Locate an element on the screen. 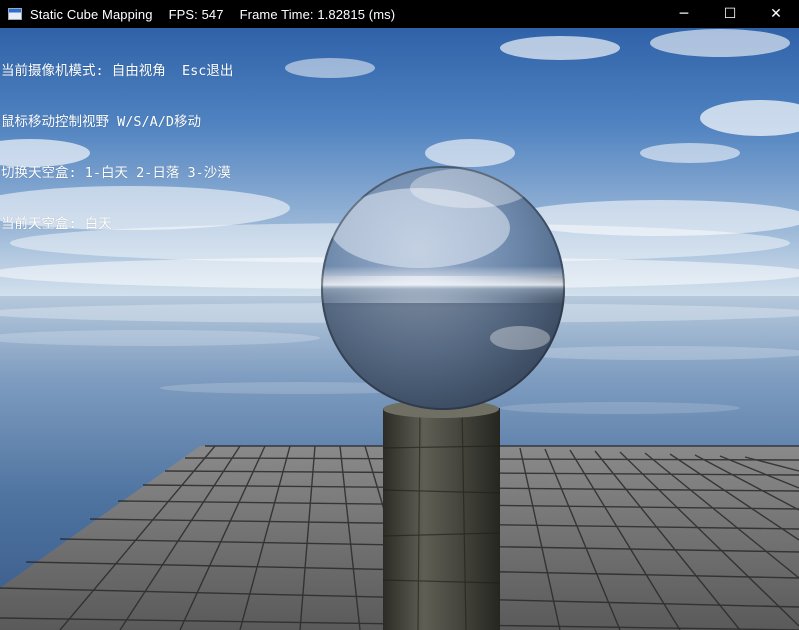 Image resolution: width=799 pixels, height=630 pixels. hud-skybox-switch: 切换天空盒: 1-白天 2-日落 3-沙漠 is located at coordinates (116, 173).